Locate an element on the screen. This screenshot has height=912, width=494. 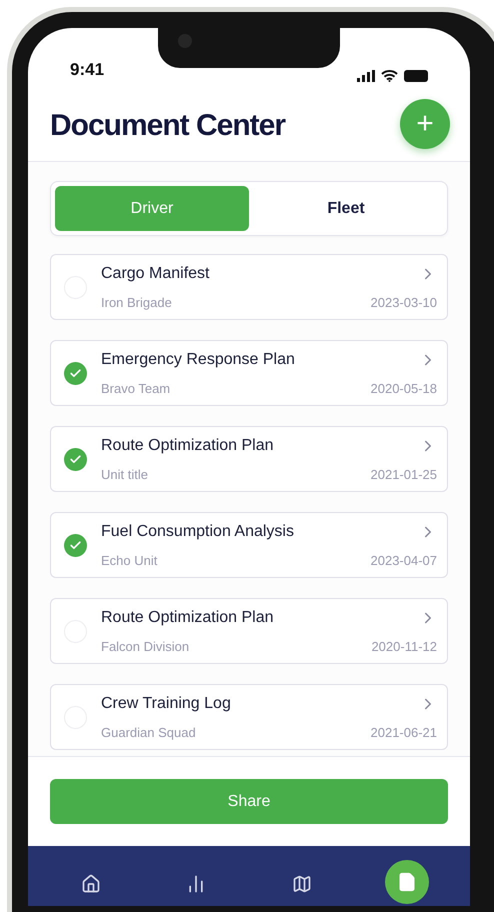
document-subtitle: Falcon Division is located at coordinates (145, 647).